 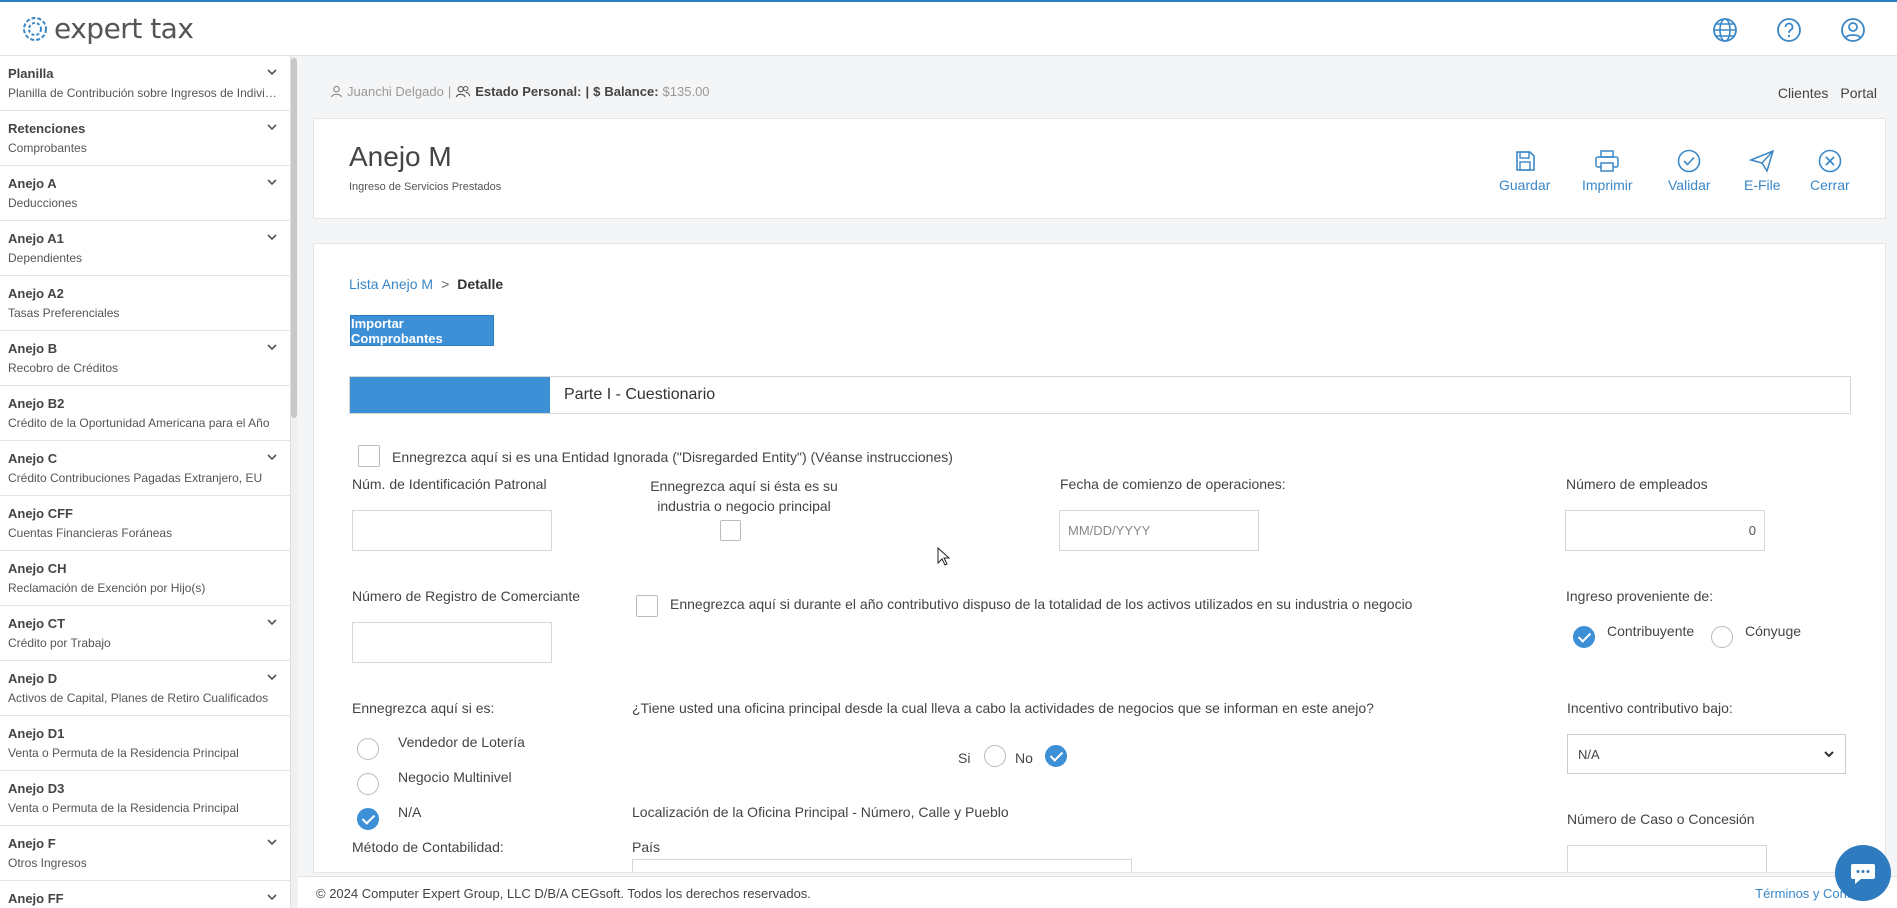 What do you see at coordinates (108, 28) in the screenshot?
I see `app-logo: expert tax` at bounding box center [108, 28].